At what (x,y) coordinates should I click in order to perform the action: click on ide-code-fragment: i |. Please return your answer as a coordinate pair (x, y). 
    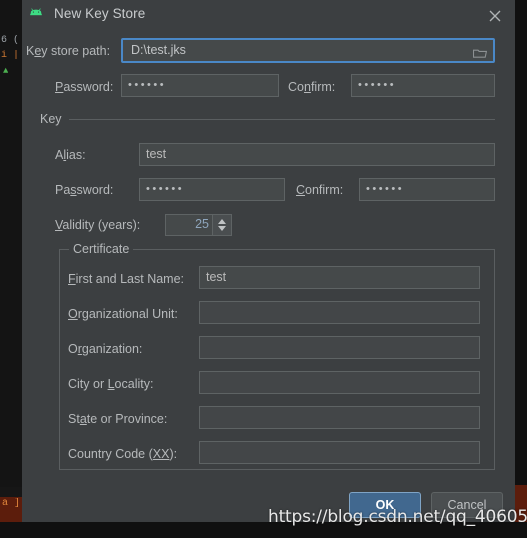
    Looking at the image, I should click on (10, 55).